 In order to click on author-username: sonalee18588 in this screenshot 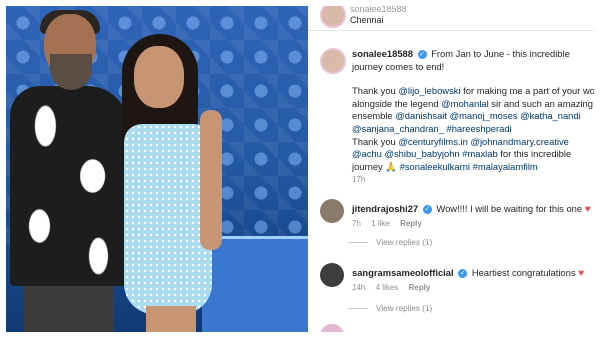, I will do `click(382, 53)`.